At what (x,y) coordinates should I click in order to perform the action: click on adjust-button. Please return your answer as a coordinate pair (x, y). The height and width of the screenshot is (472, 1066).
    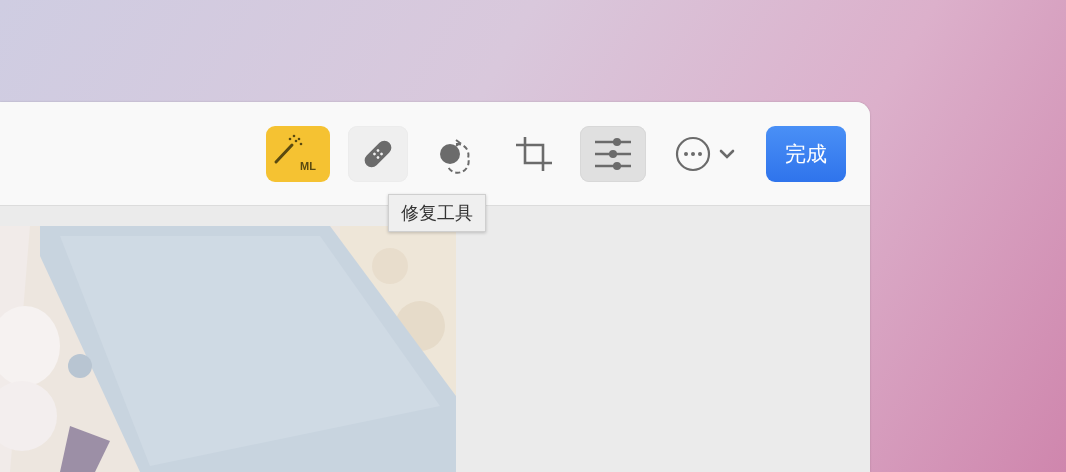
    Looking at the image, I should click on (613, 153).